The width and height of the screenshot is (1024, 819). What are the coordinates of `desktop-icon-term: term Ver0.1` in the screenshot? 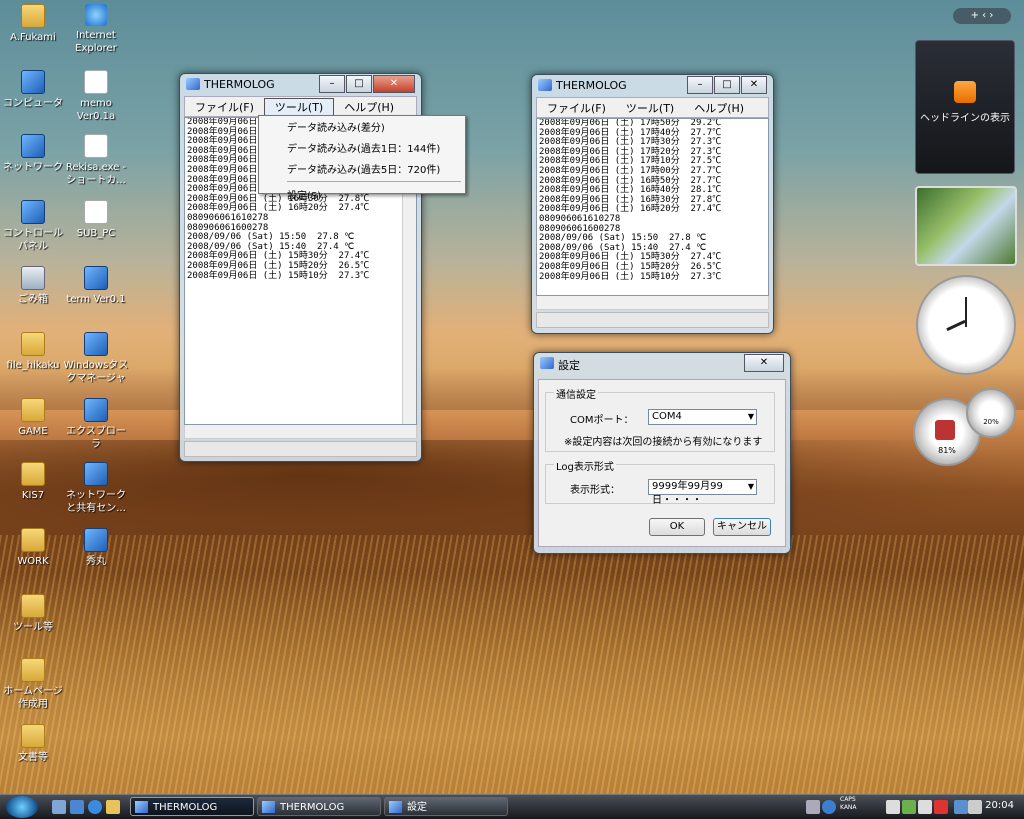 It's located at (96, 286).